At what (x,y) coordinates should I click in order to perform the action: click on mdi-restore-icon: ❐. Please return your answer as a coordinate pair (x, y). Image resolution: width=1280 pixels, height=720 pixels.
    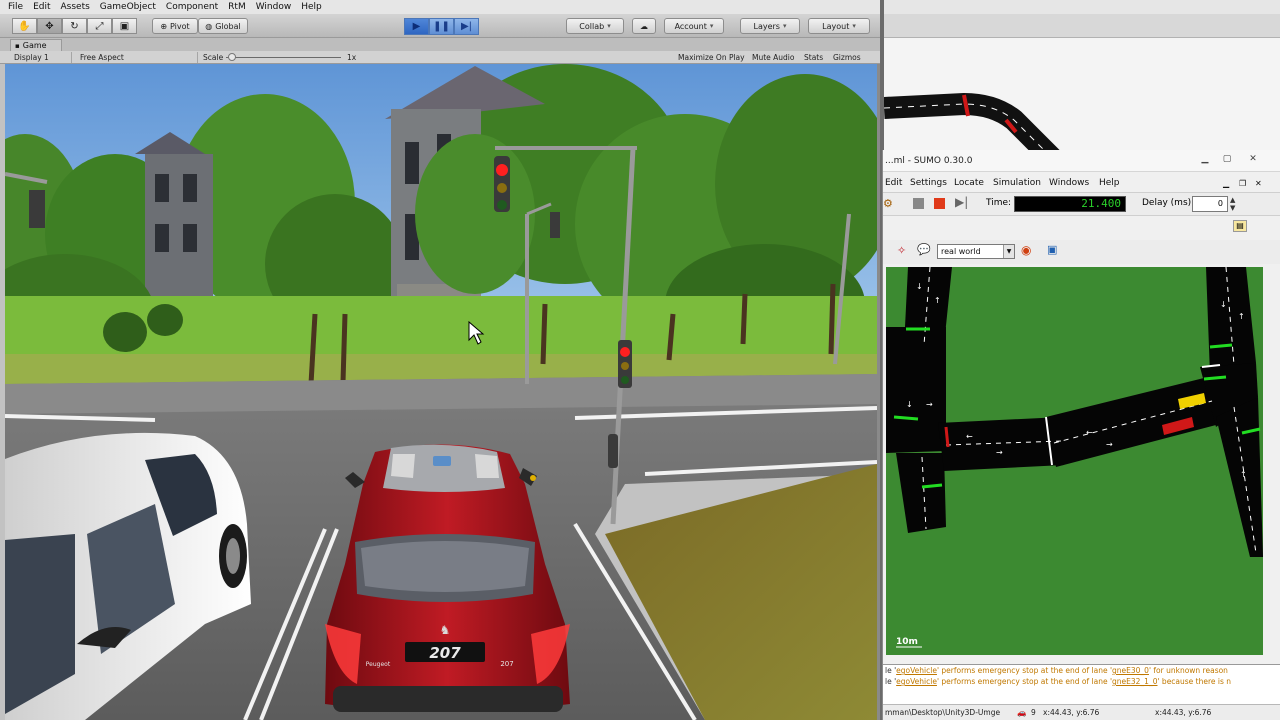
    Looking at the image, I should click on (1242, 183).